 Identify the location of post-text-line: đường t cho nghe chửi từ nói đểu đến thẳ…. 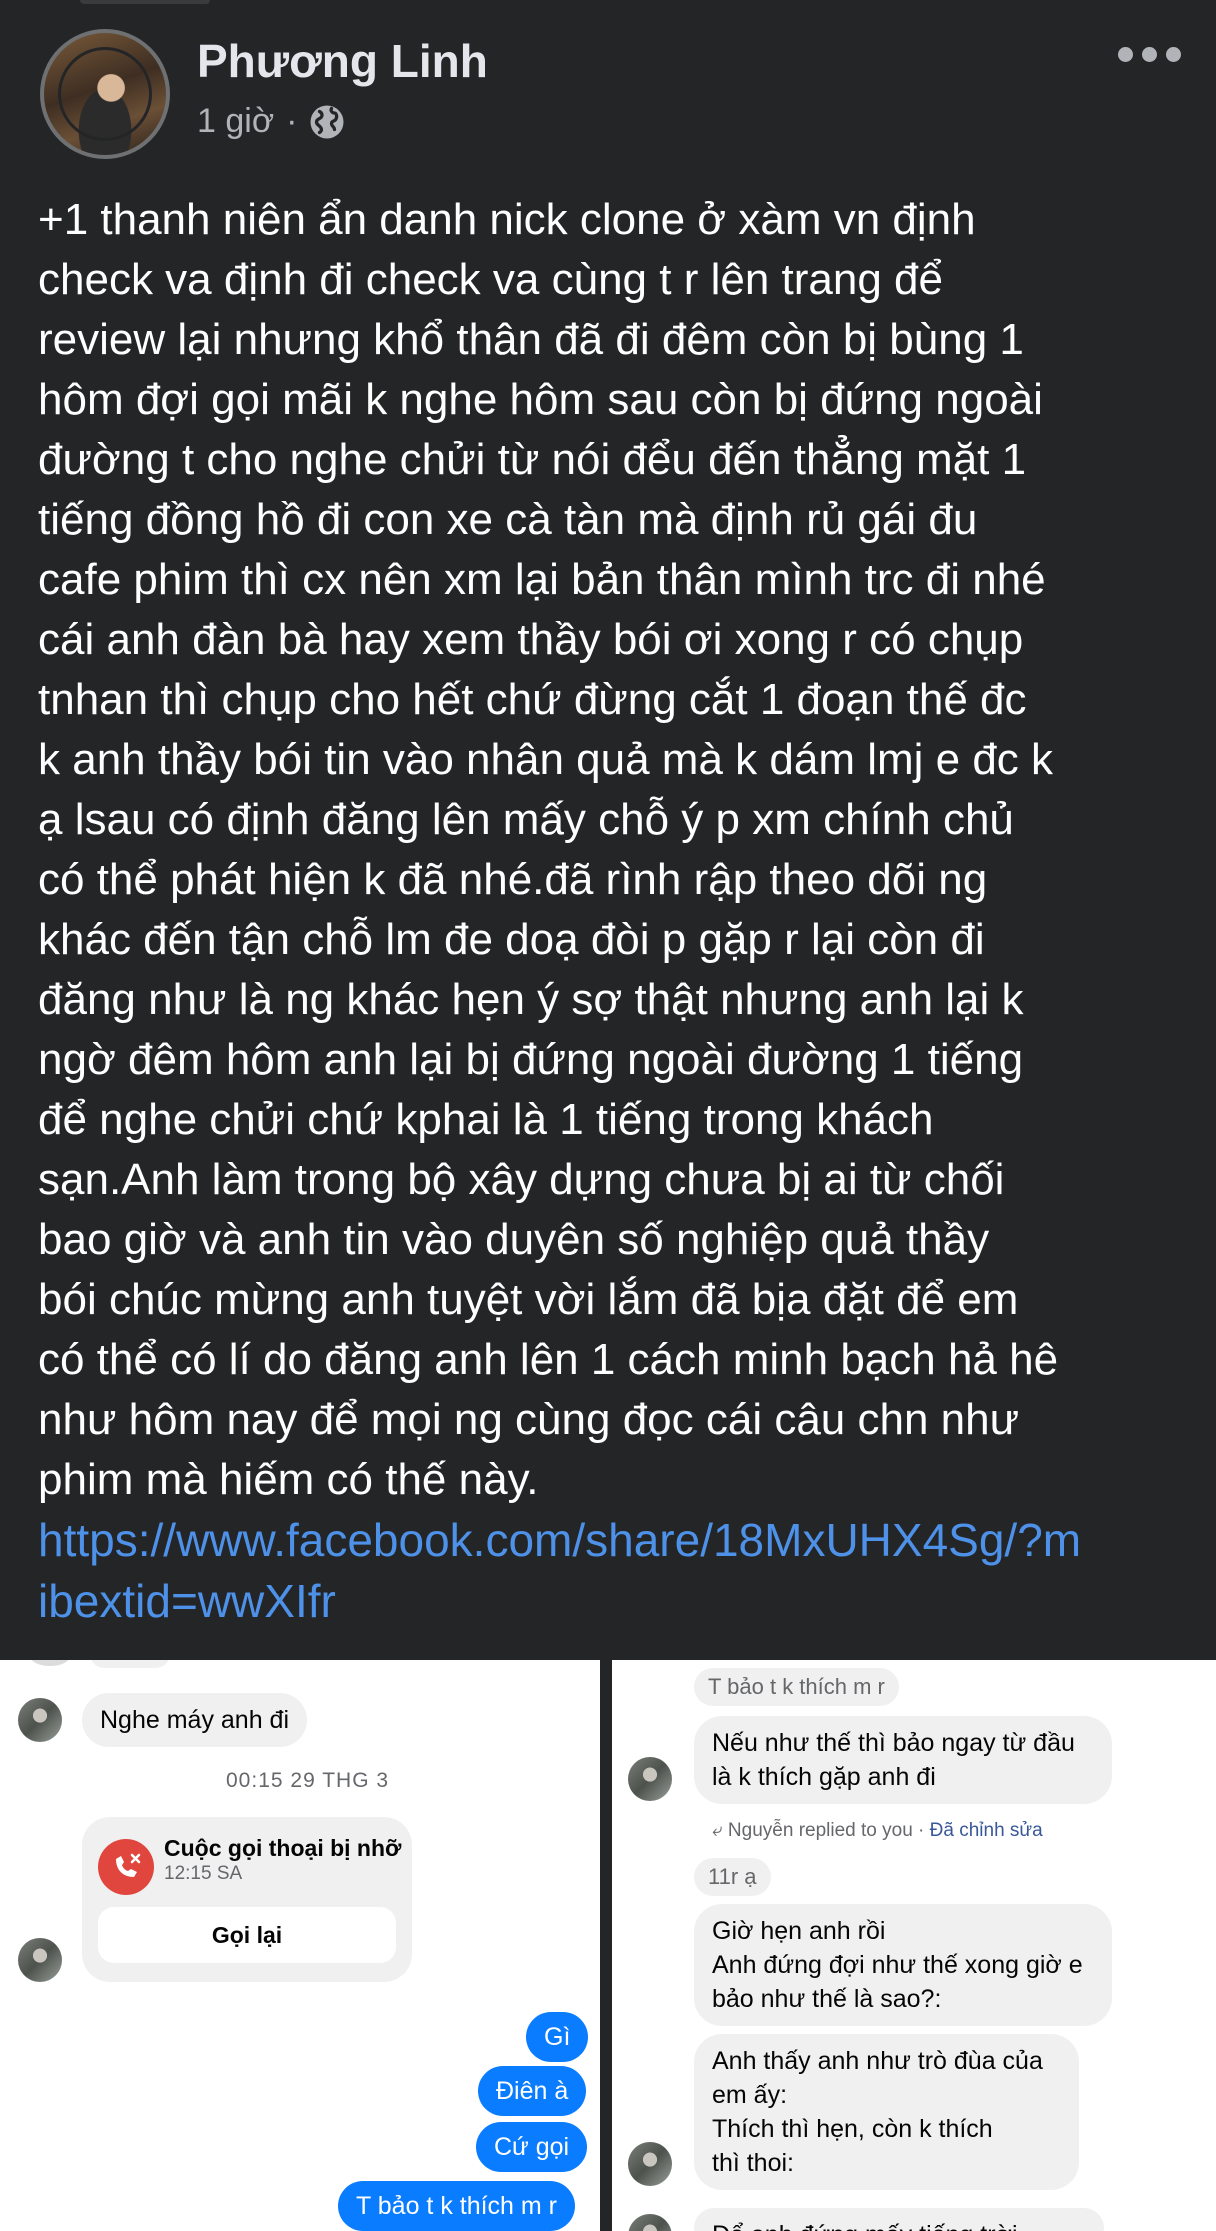
(532, 459).